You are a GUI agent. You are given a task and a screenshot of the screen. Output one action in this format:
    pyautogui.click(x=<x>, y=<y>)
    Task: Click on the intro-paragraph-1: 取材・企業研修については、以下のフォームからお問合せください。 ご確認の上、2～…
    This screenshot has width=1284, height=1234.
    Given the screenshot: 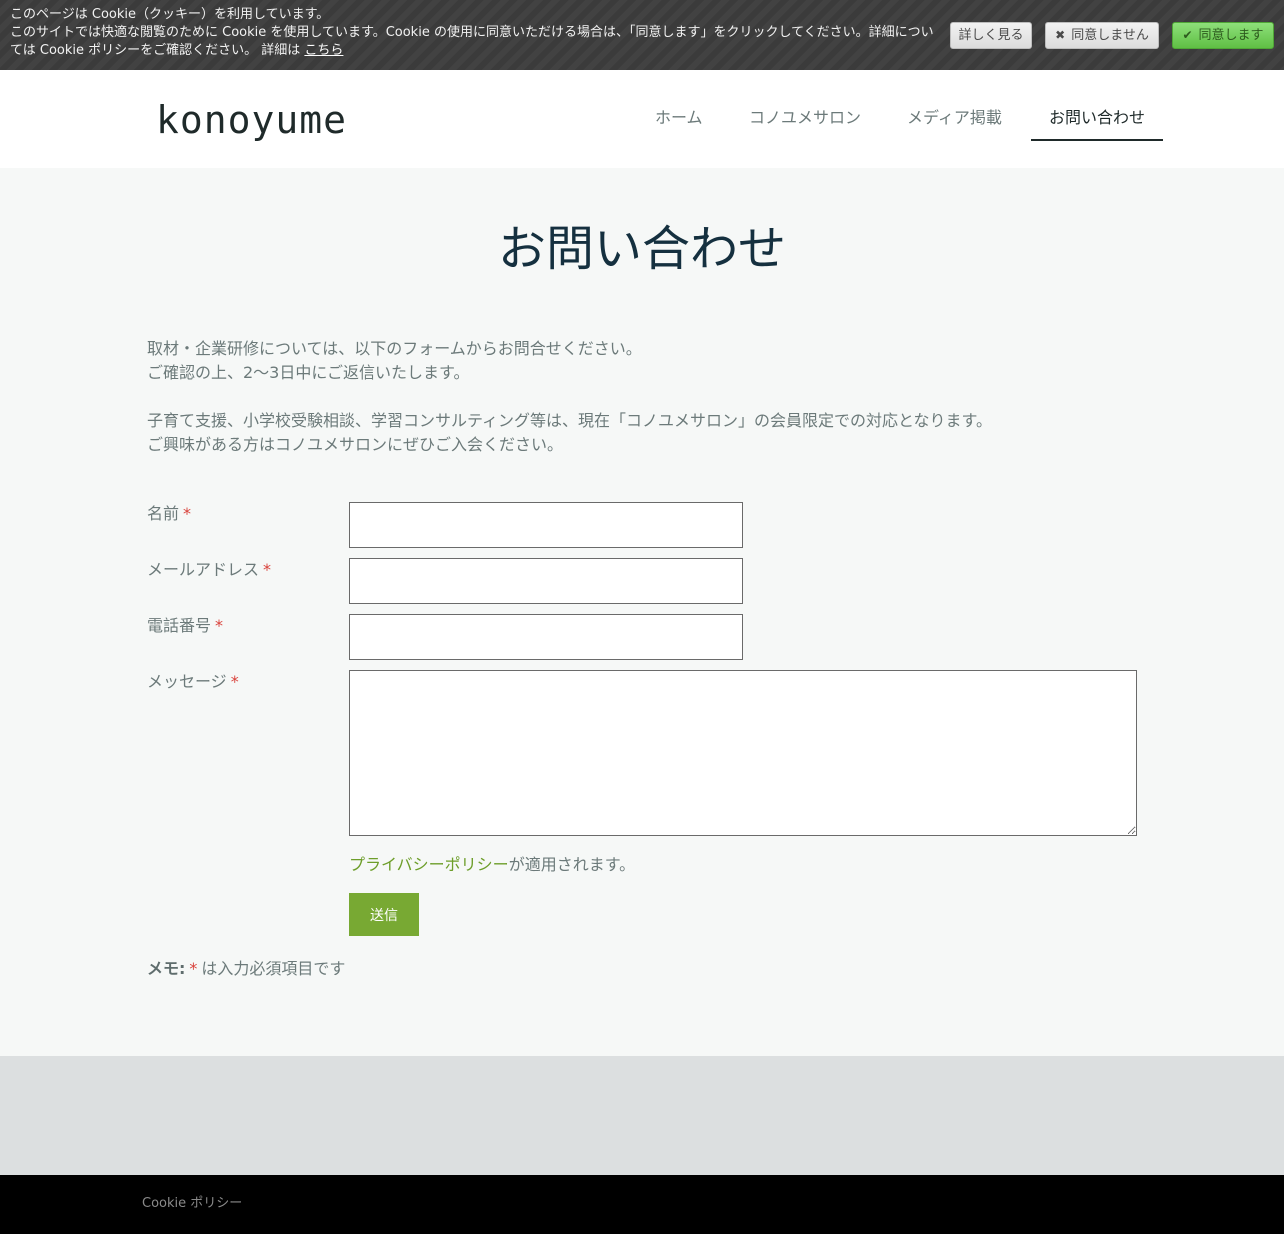 What is the action you would take?
    pyautogui.click(x=642, y=361)
    